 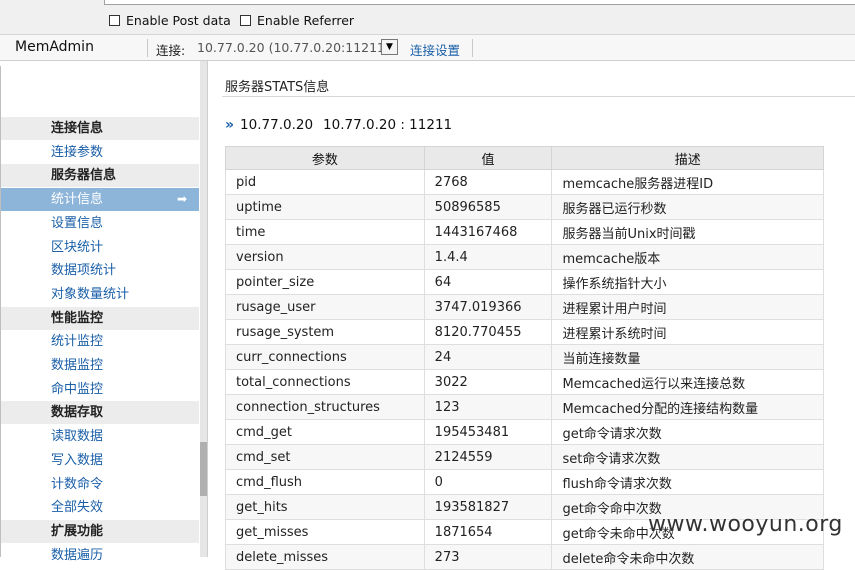 I want to click on sidebar-item: 全部失效, so click(x=100, y=507).